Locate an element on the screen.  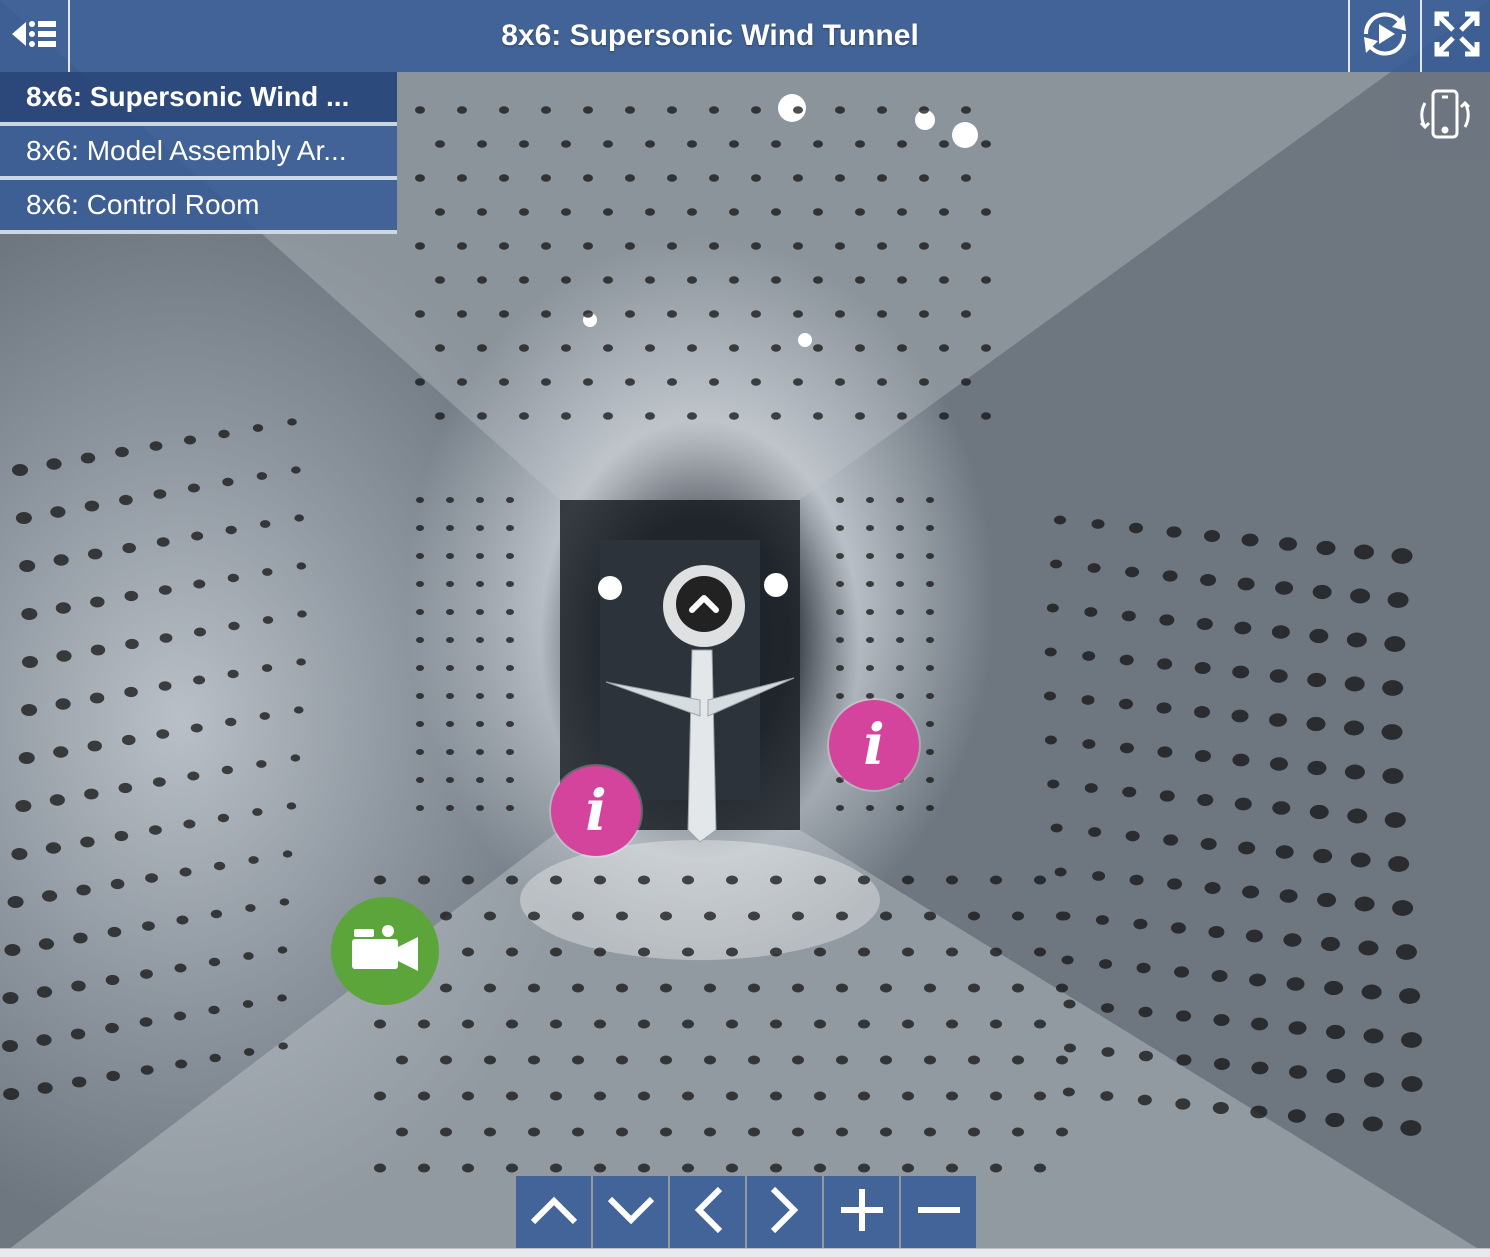
scene-item-control-room: 8x6: Control Room is located at coordinates (198, 207).